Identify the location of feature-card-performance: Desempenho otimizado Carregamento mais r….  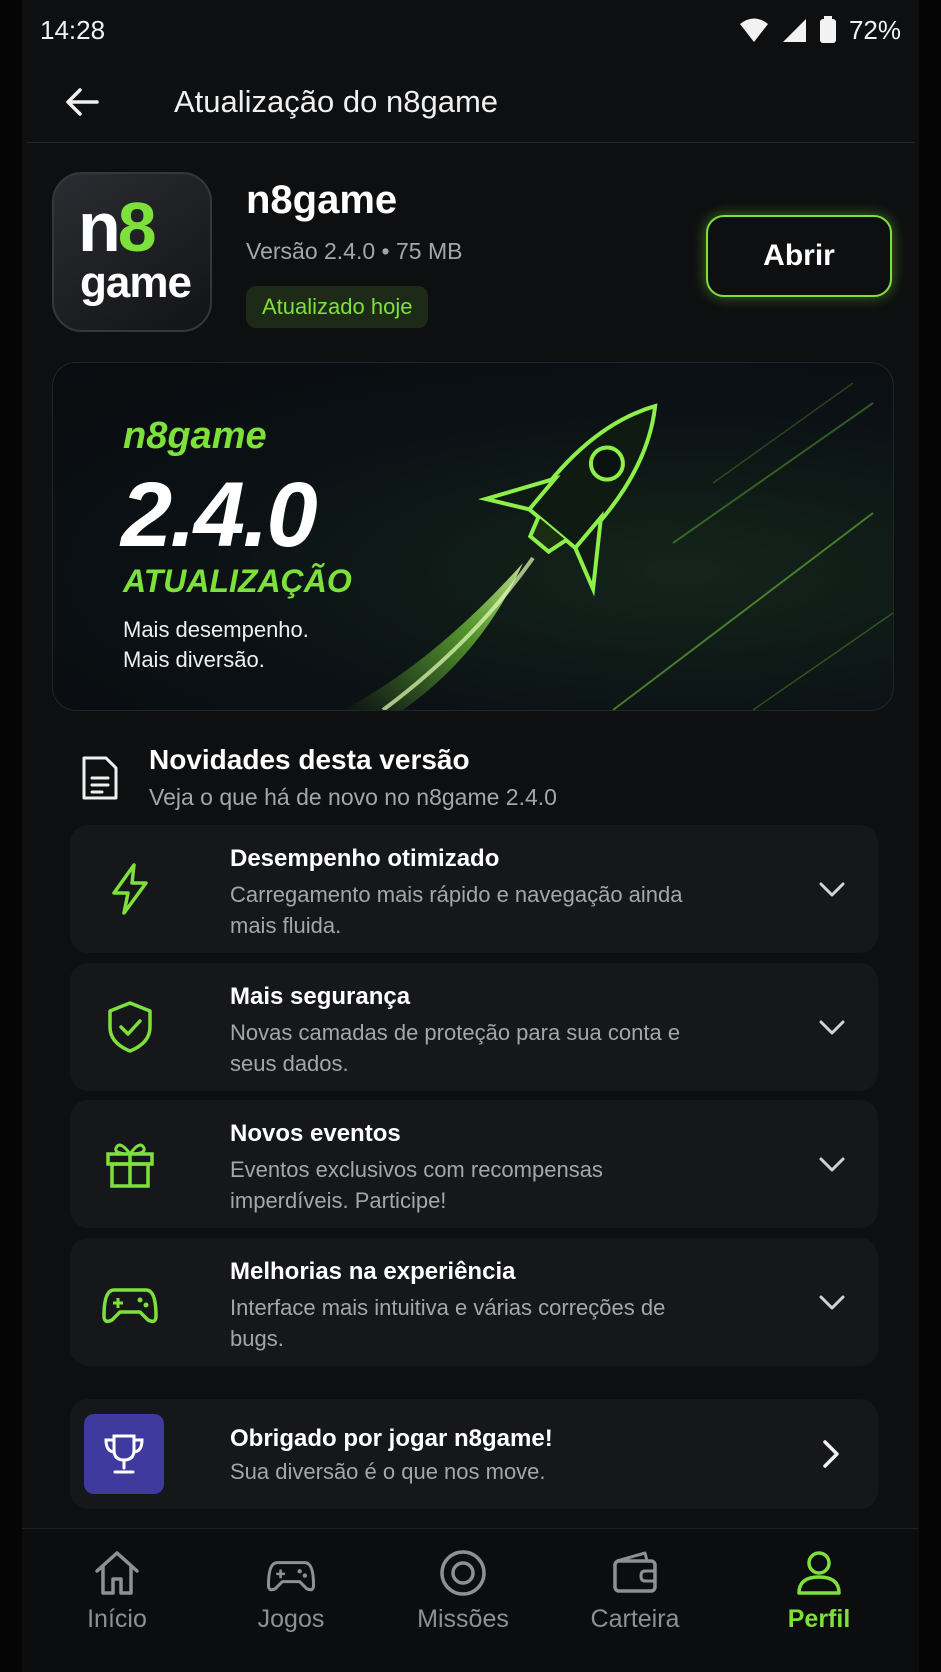
(474, 889).